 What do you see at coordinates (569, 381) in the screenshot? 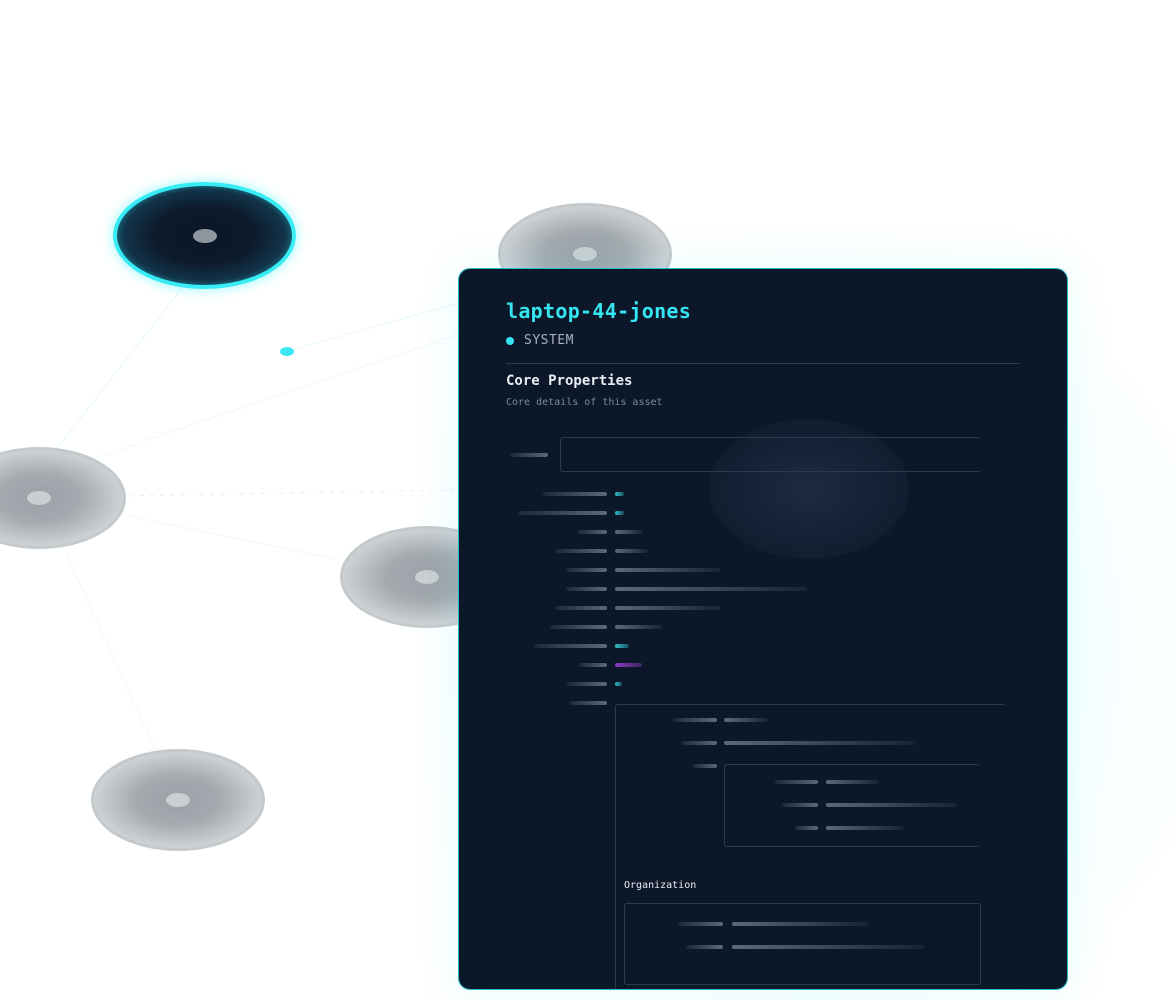
I see `section-title: Core Properties` at bounding box center [569, 381].